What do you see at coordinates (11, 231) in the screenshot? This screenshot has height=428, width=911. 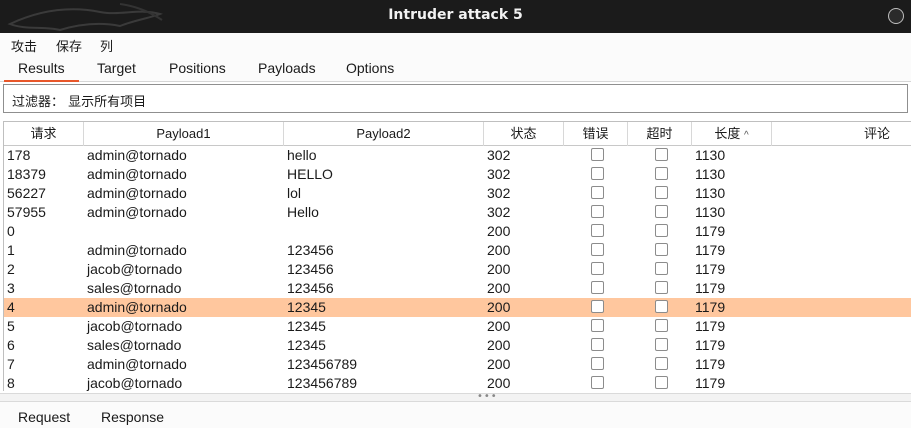 I see `cell-request: 0` at bounding box center [11, 231].